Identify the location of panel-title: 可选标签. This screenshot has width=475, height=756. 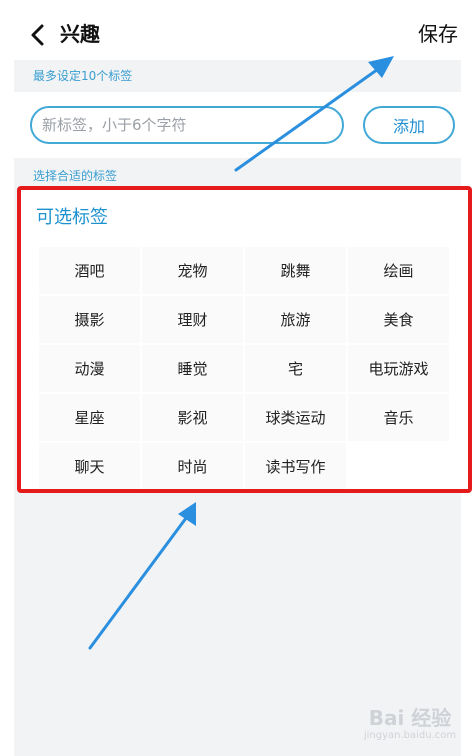
(72, 217).